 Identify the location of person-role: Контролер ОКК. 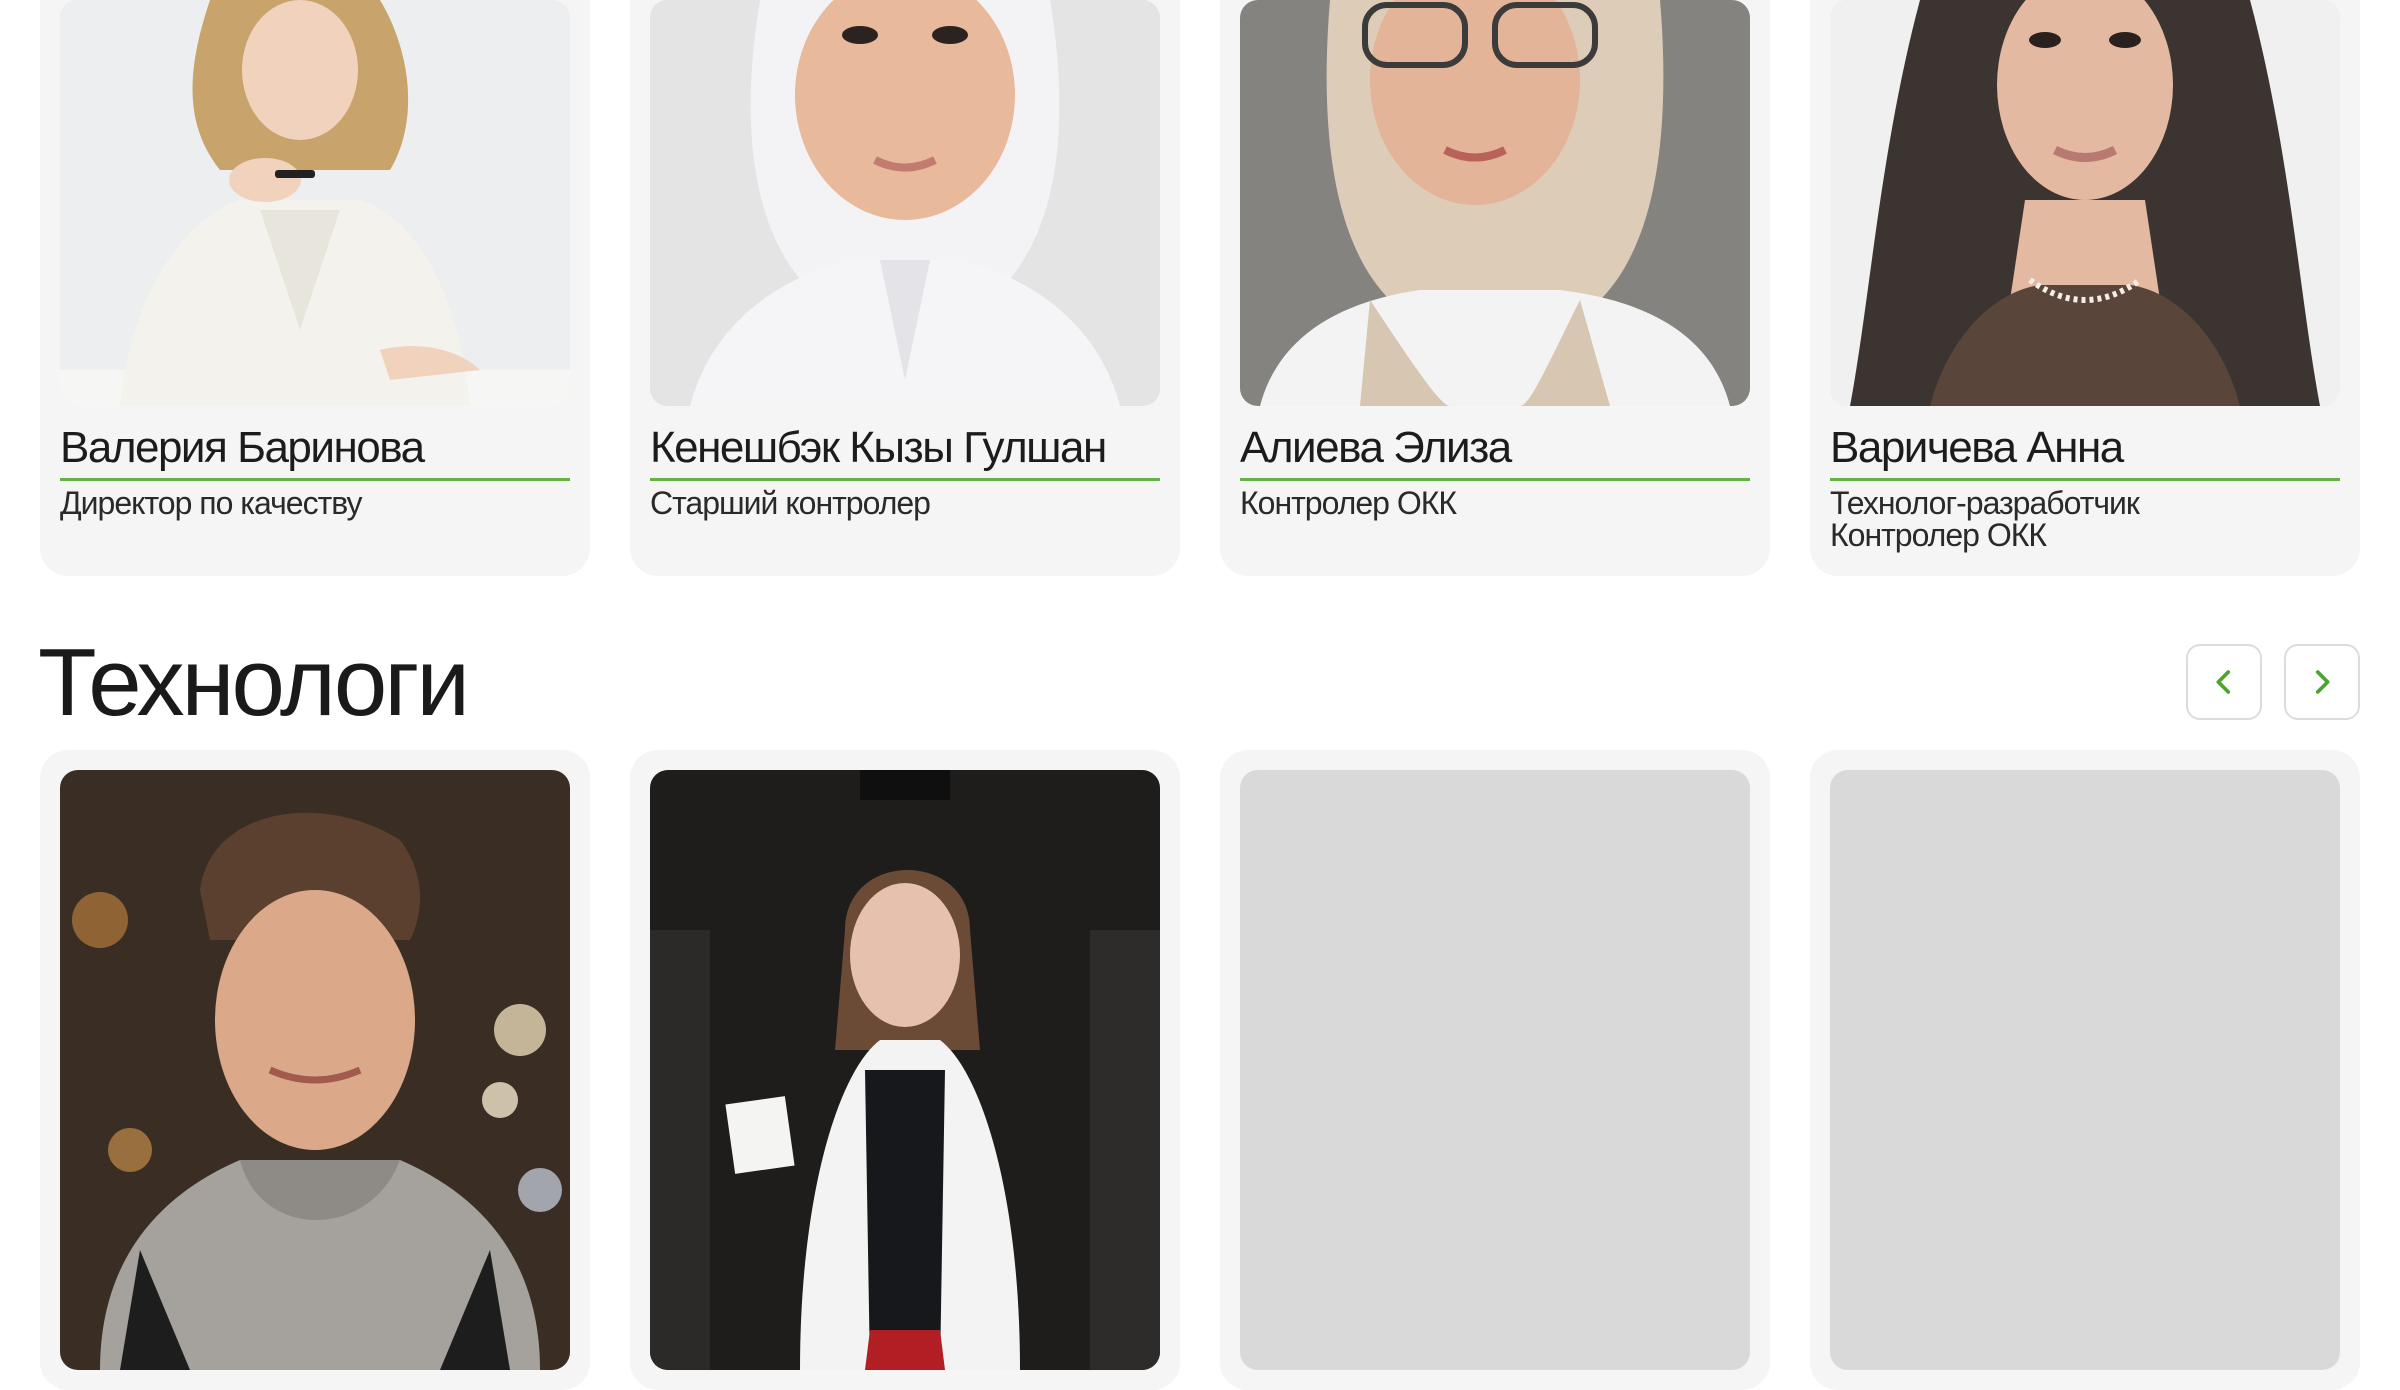
(1495, 503).